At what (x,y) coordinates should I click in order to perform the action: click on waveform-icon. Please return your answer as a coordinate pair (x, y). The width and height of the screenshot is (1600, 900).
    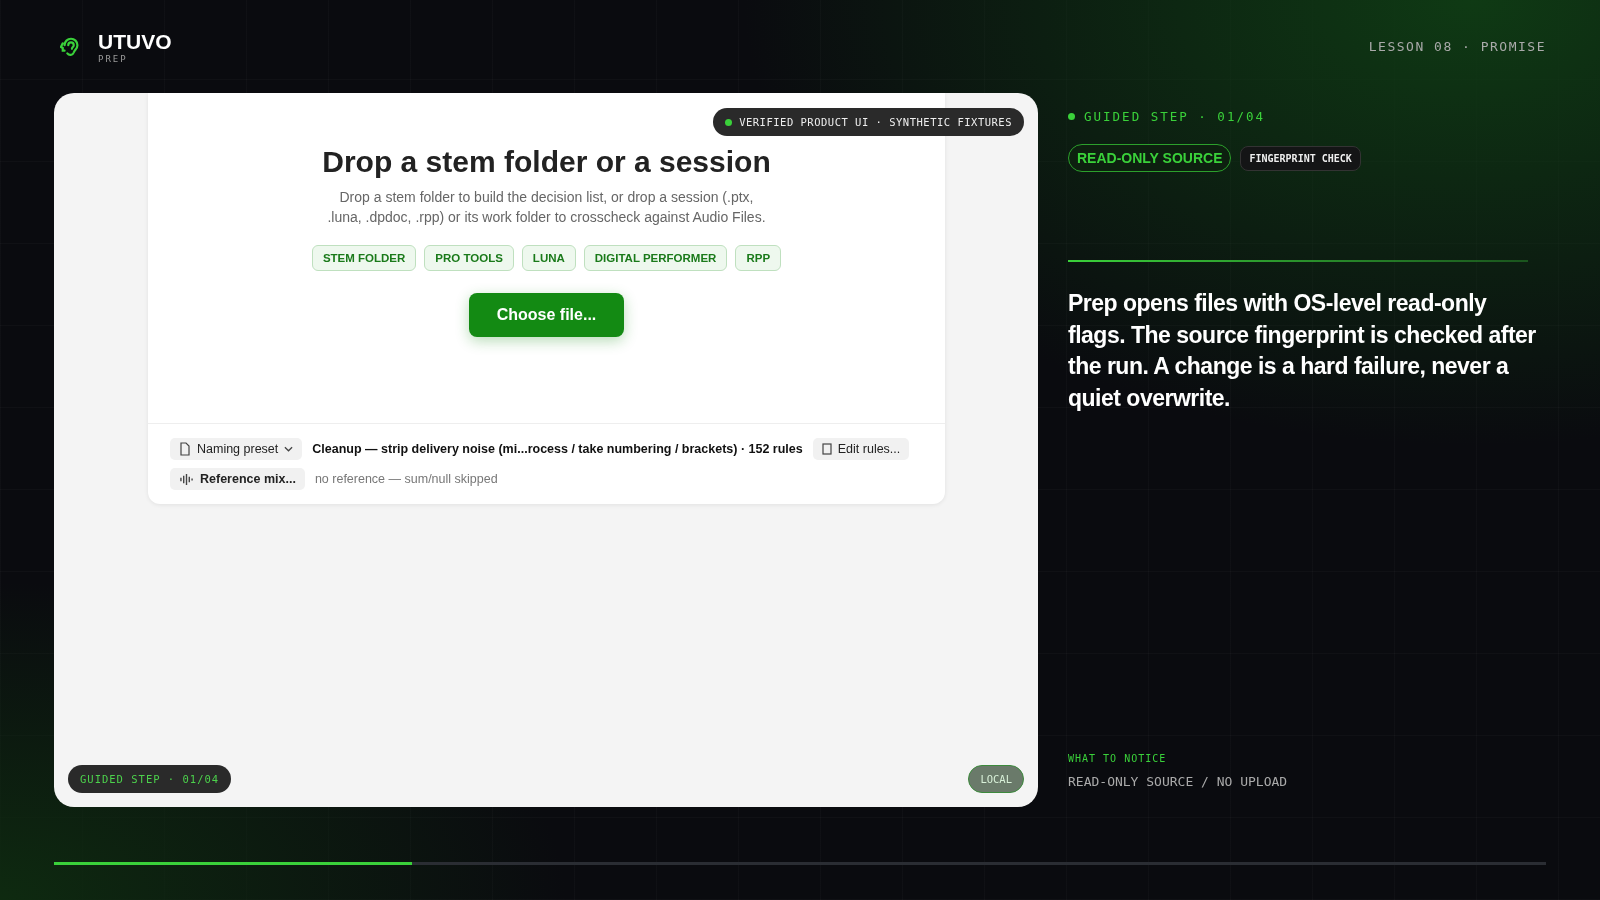
    Looking at the image, I should click on (186, 479).